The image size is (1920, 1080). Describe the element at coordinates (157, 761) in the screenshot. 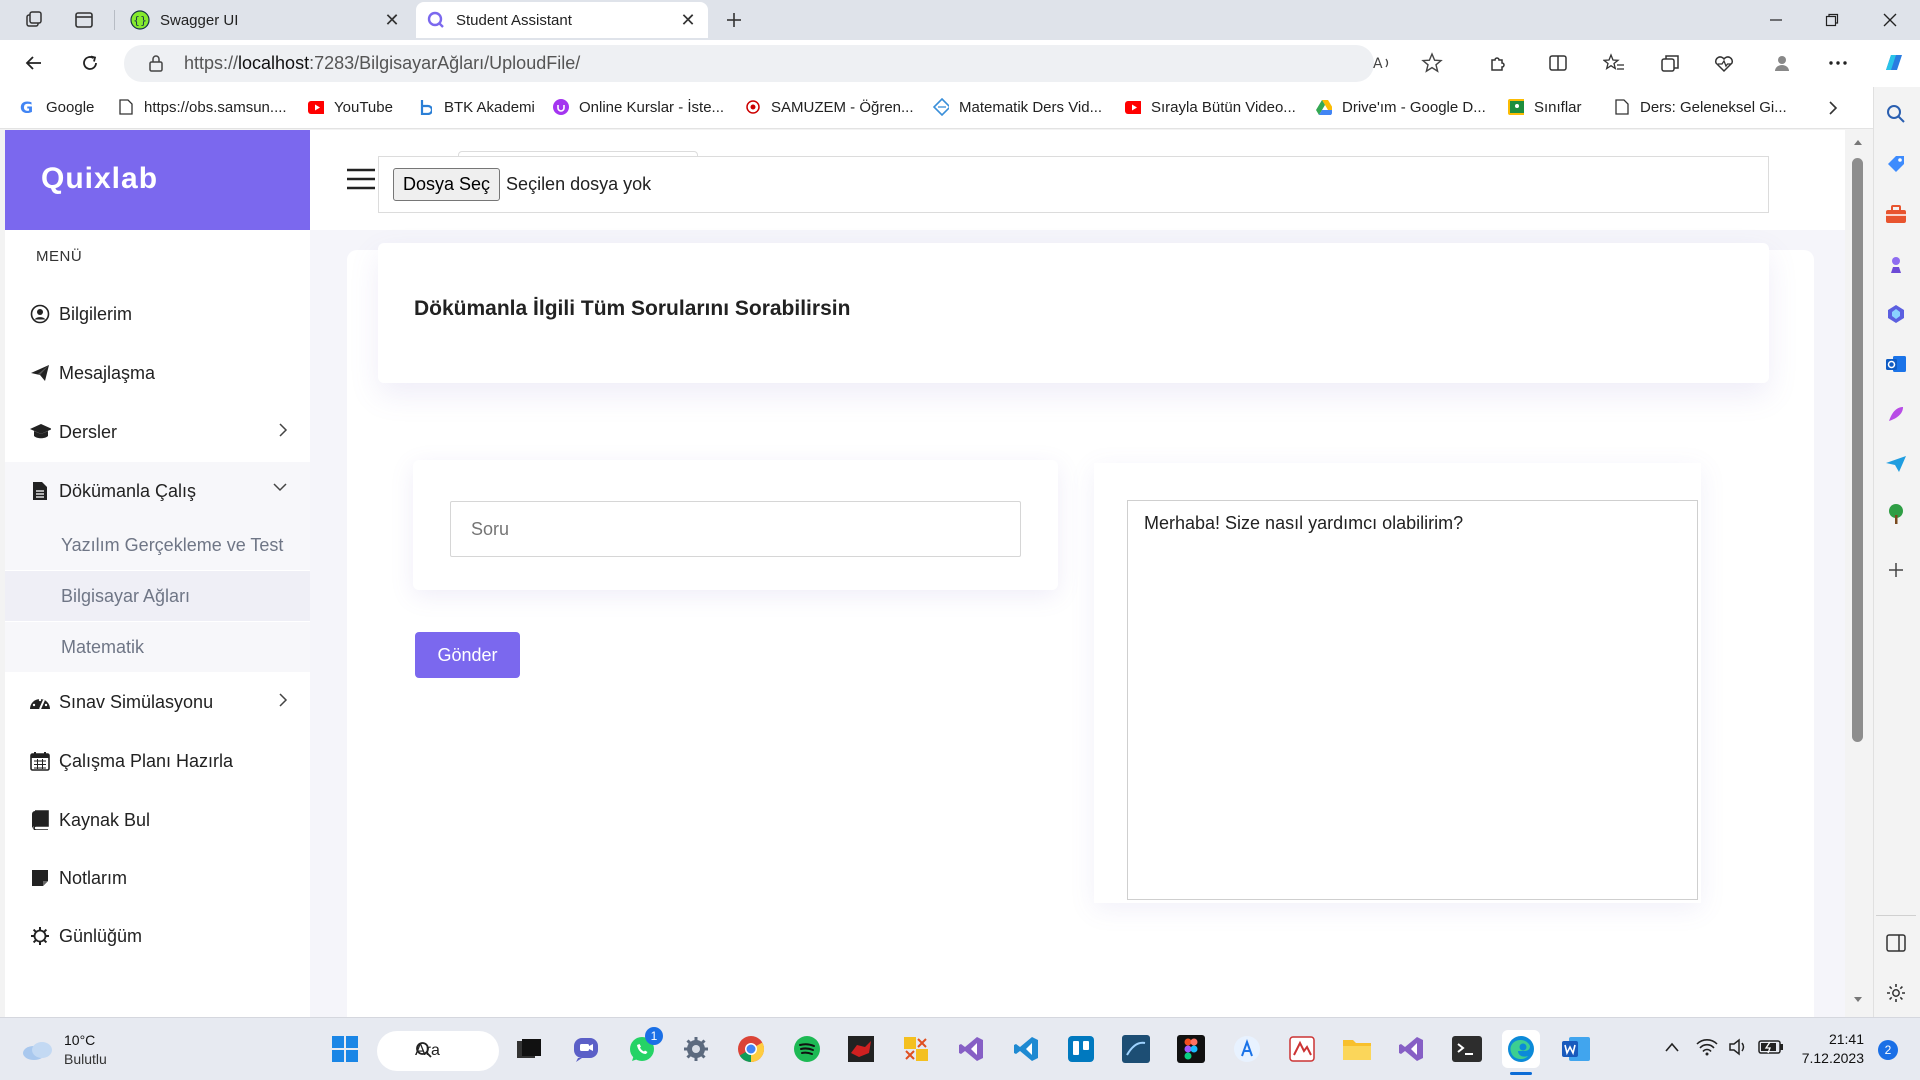

I see `sidebar-item-calisma-plani: Çalışma Planı Hazırla` at that location.